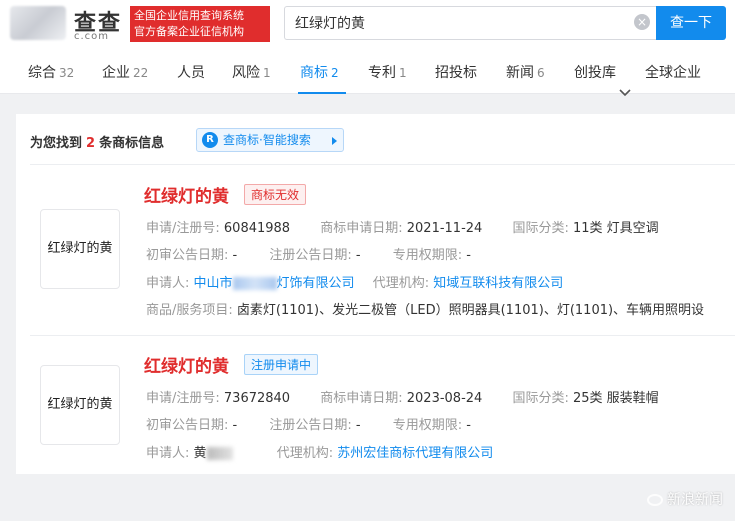  Describe the element at coordinates (315, 283) in the screenshot. I see `applicant-suffix: 灯饰有限公司` at that location.